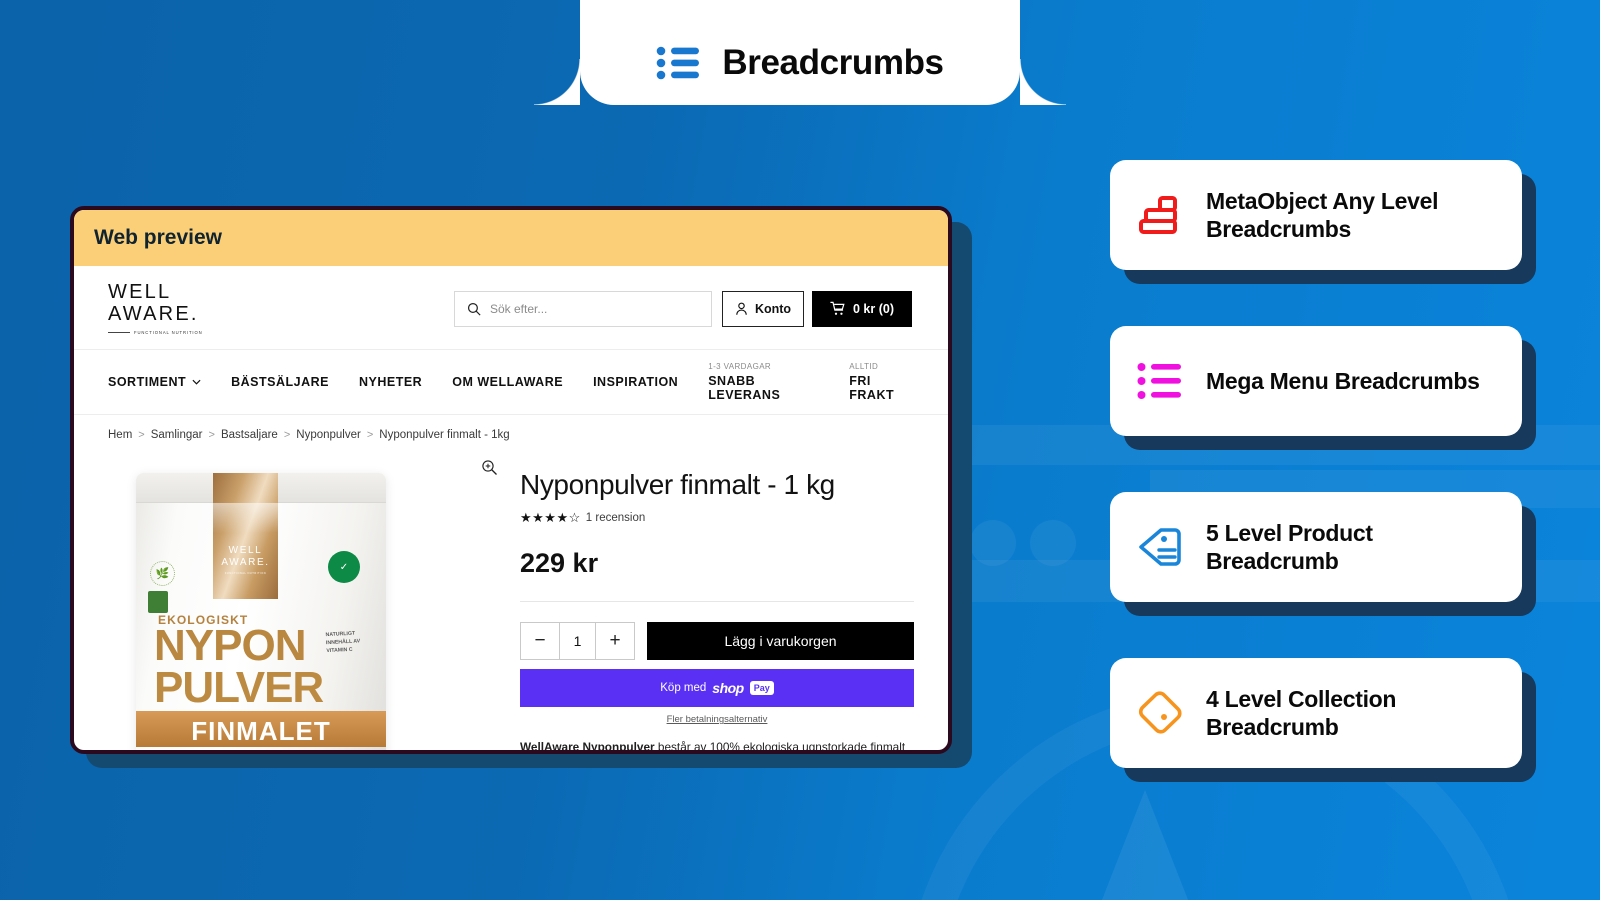 Image resolution: width=1600 pixels, height=900 pixels. Describe the element at coordinates (261, 731) in the screenshot. I see `bag-band-label: FINMALET` at that location.